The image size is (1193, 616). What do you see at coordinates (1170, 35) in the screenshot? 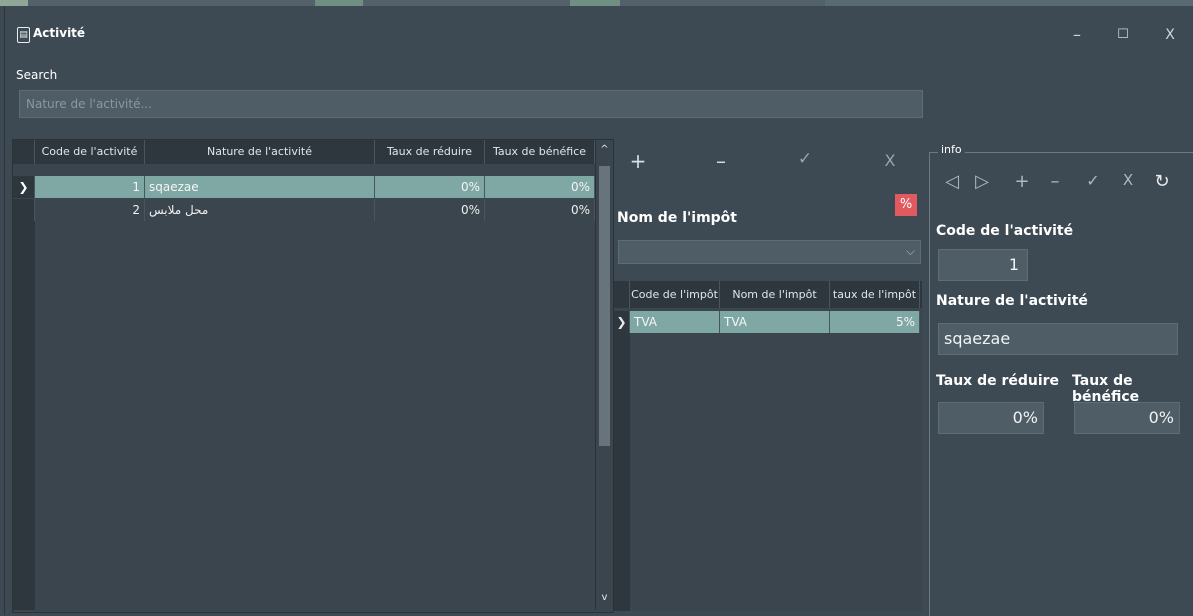
I see `close-button: X` at bounding box center [1170, 35].